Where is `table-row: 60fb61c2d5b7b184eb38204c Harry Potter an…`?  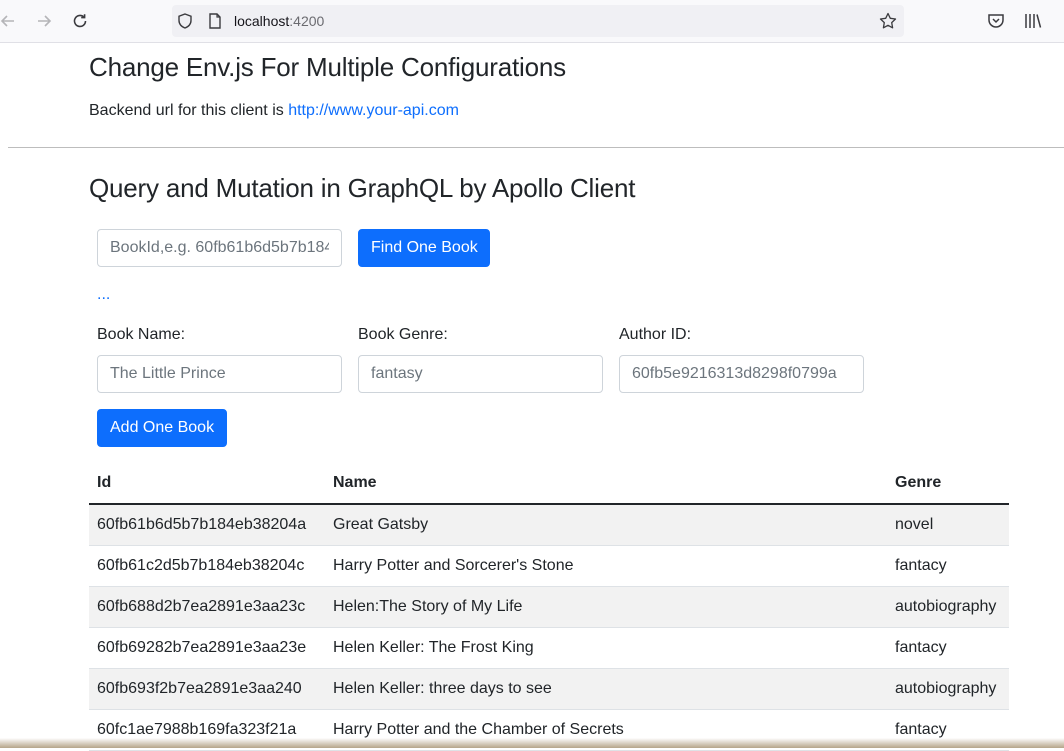
table-row: 60fb61c2d5b7b184eb38204c Harry Potter an… is located at coordinates (549, 566).